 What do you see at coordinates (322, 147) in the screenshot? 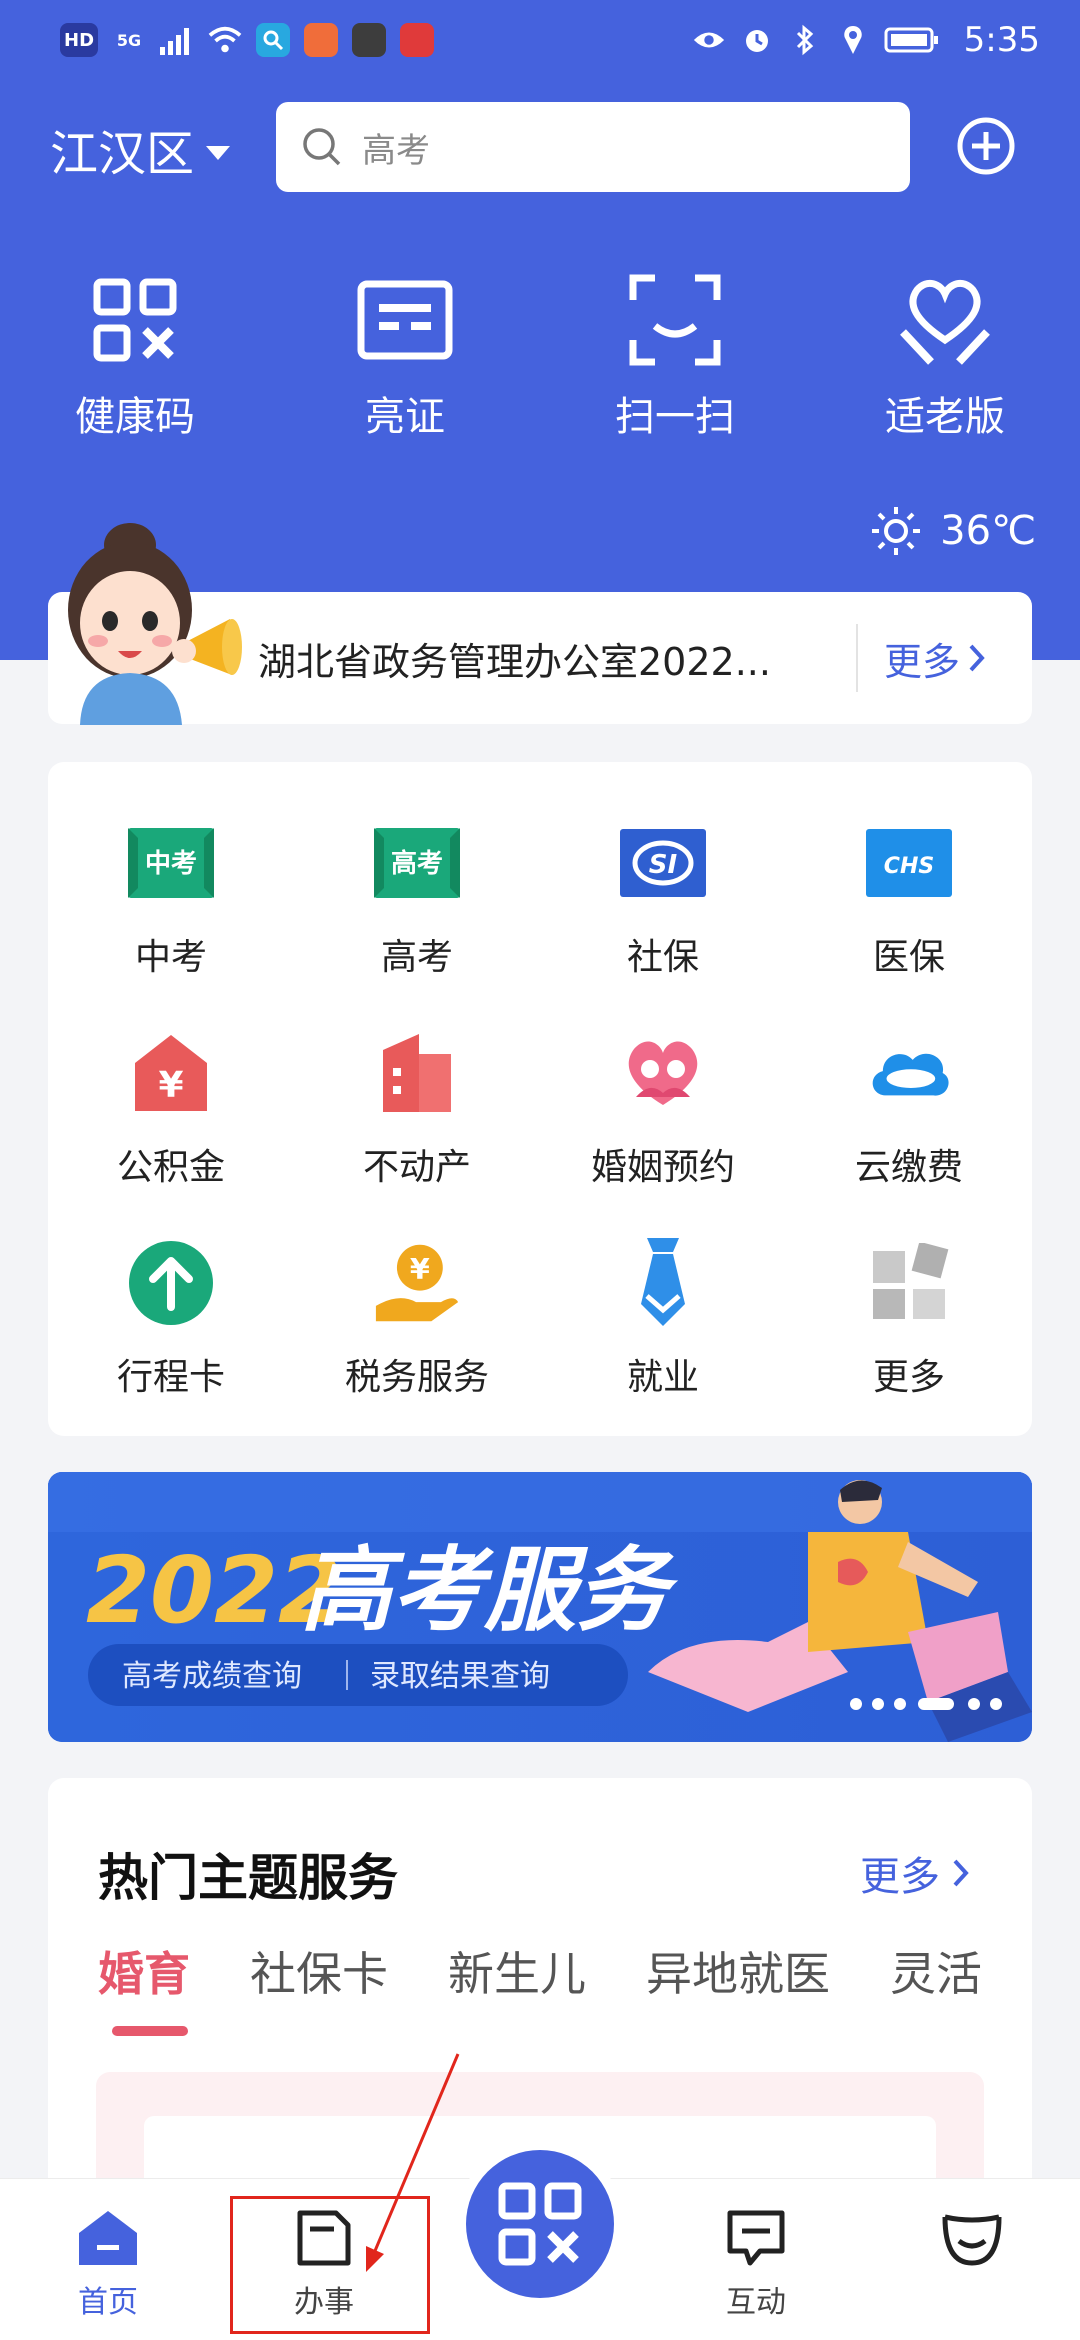
I see `search-icon` at bounding box center [322, 147].